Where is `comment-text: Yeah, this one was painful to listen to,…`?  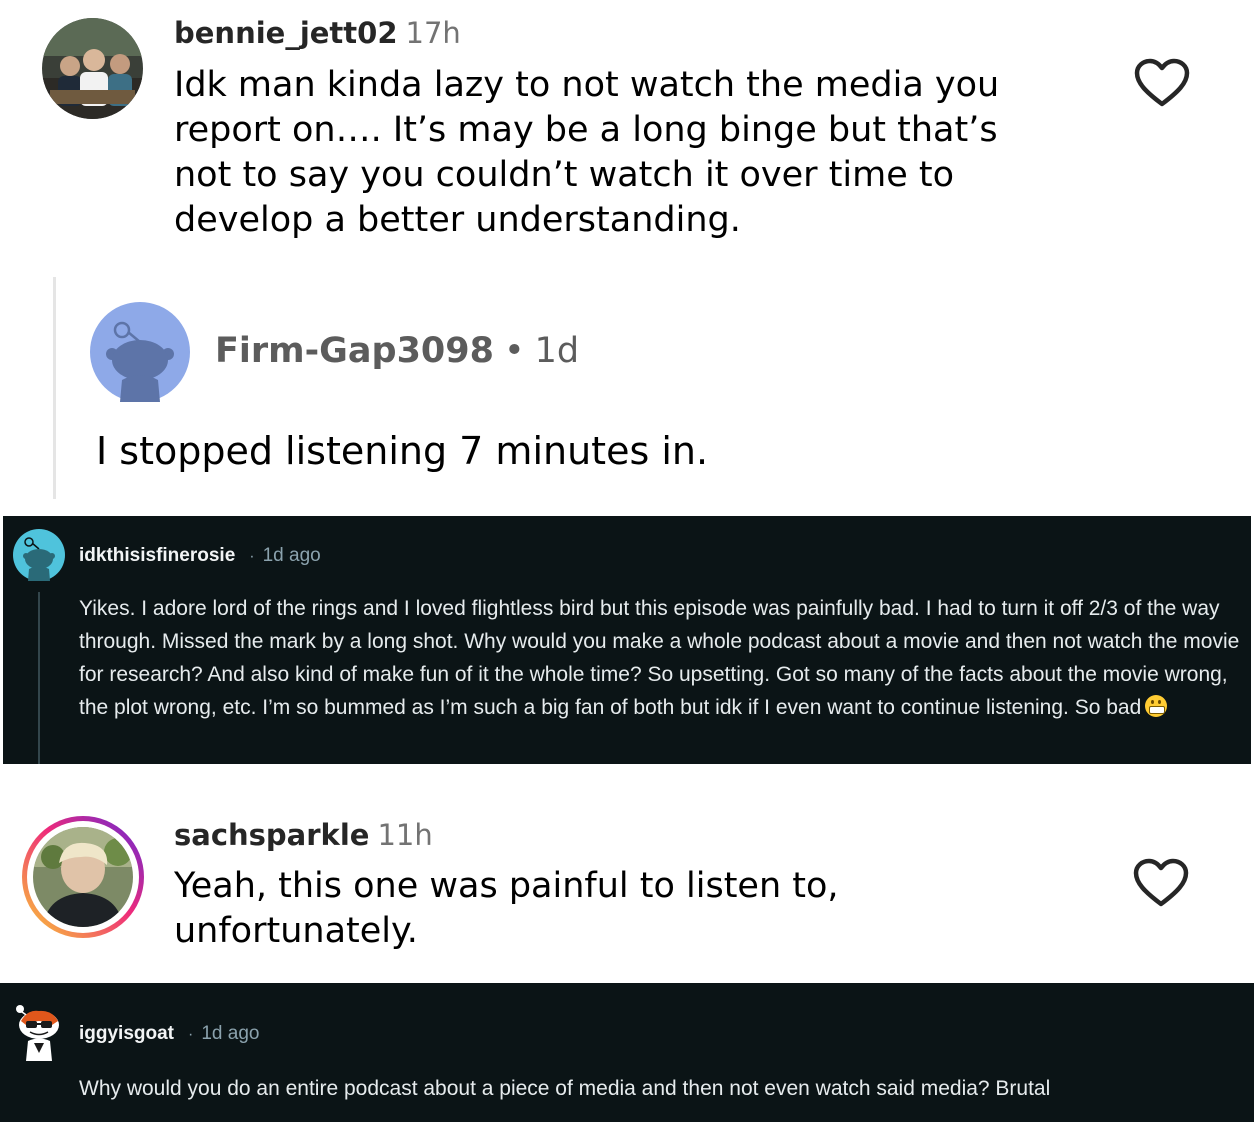 comment-text: Yeah, this one was painful to listen to,… is located at coordinates (506, 908).